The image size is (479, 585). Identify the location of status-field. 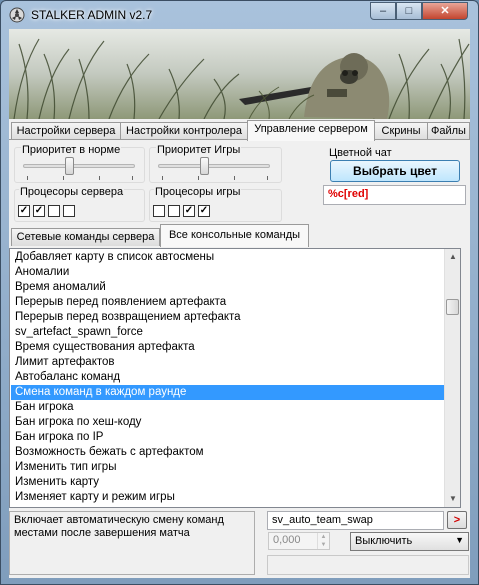
(368, 565).